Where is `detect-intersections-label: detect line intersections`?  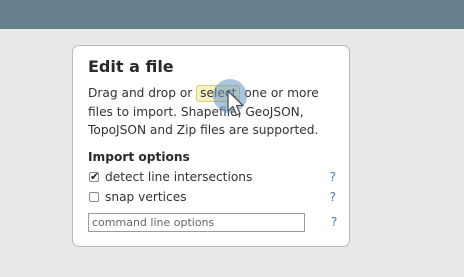 detect-intersections-label: detect line intersections is located at coordinates (179, 177).